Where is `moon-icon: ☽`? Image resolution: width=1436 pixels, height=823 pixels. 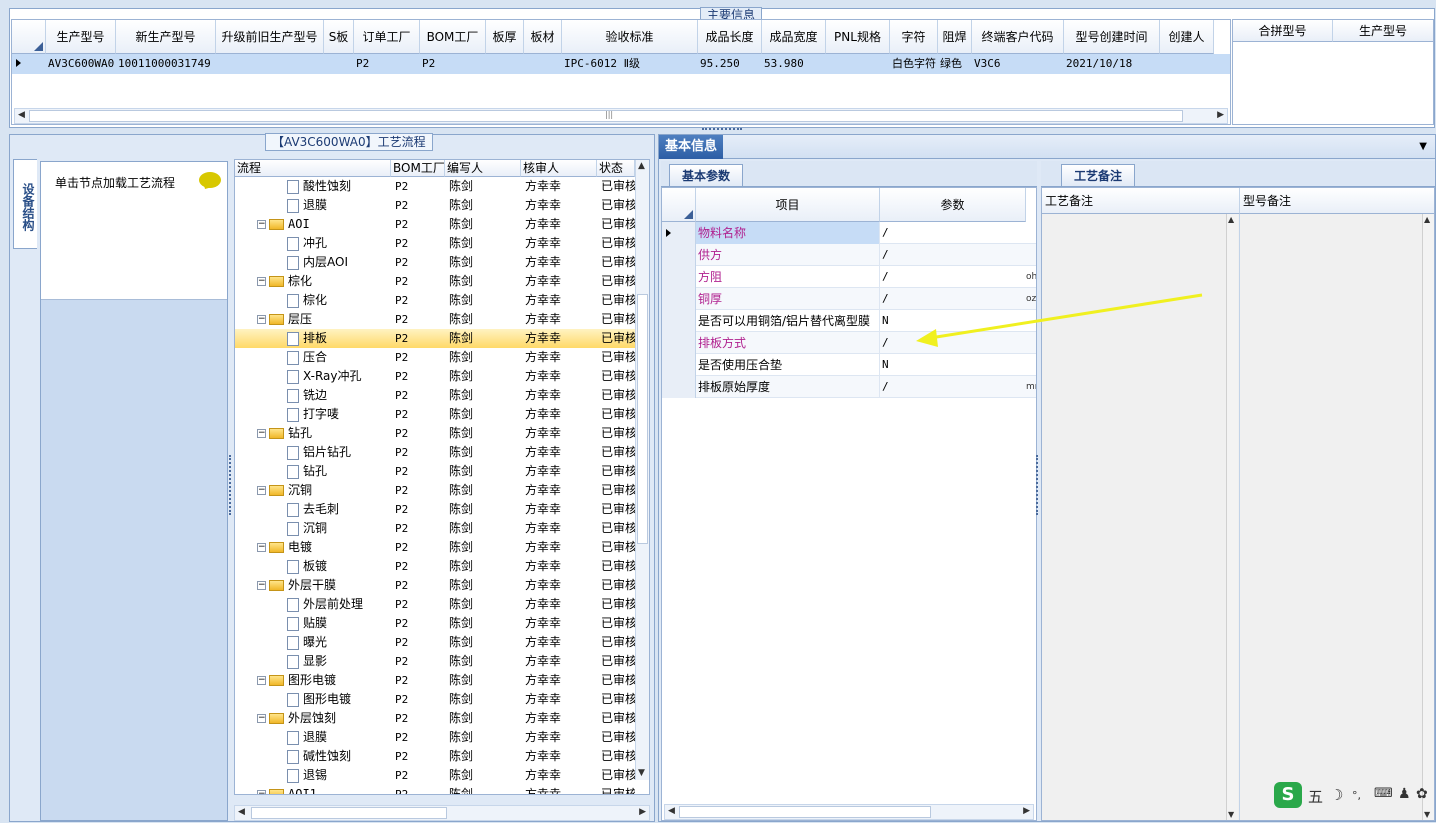 moon-icon: ☽ is located at coordinates (1336, 795).